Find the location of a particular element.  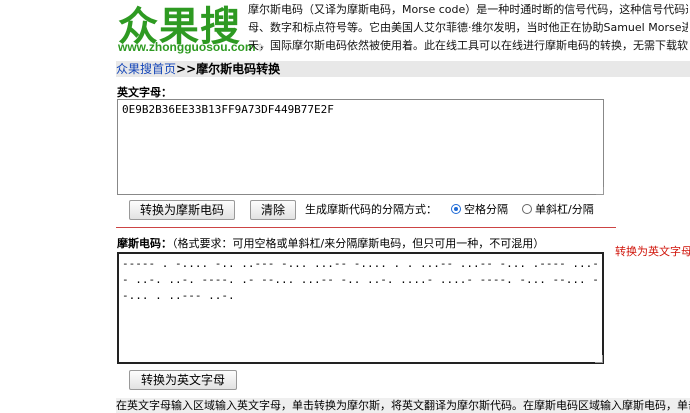

english-label: 英文字母： is located at coordinates (144, 92).